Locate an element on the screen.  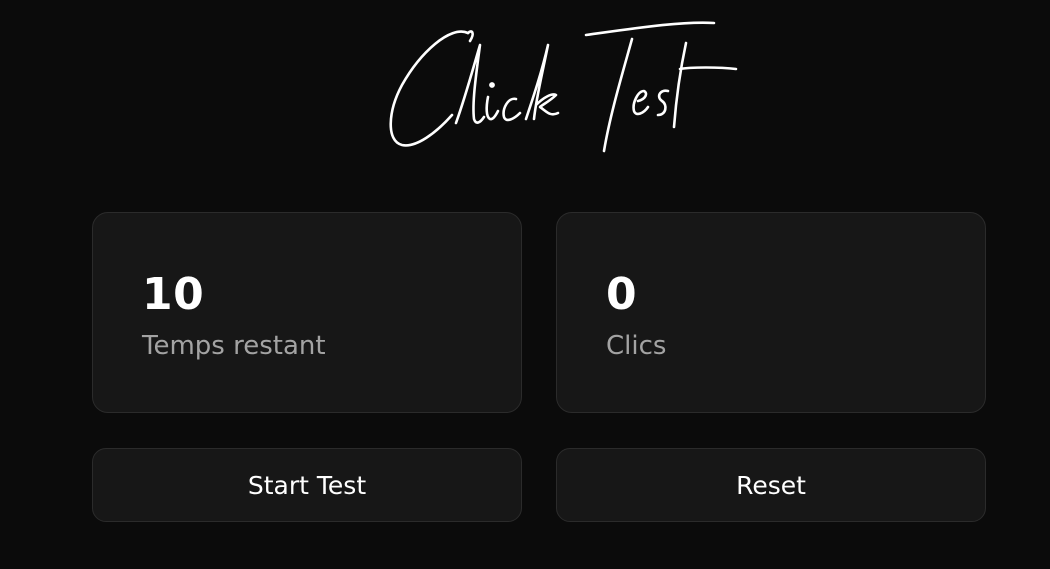
clicks-card: 0 Clics is located at coordinates (771, 312).